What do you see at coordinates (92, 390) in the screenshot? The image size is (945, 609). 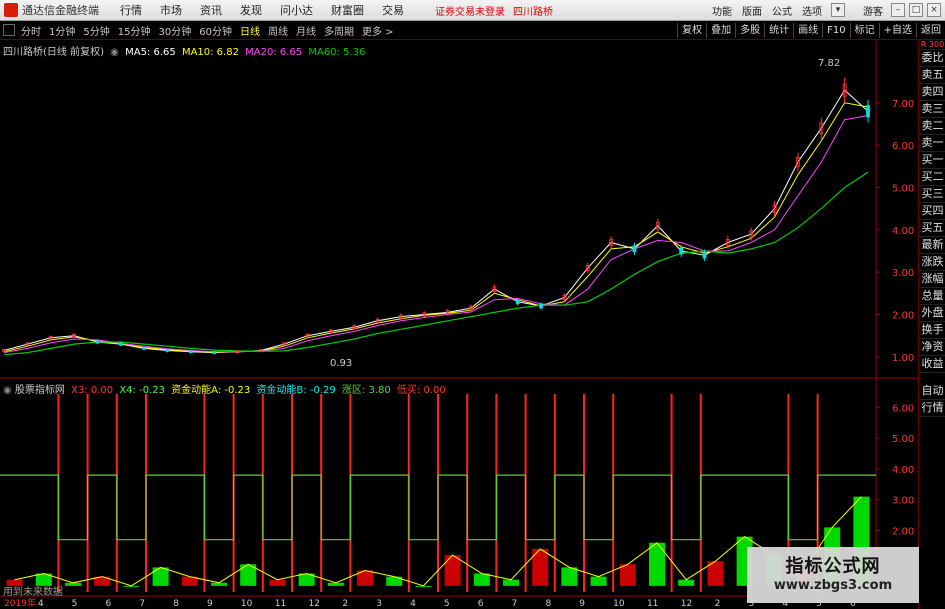 I see `x3-label: X3: 0.00` at bounding box center [92, 390].